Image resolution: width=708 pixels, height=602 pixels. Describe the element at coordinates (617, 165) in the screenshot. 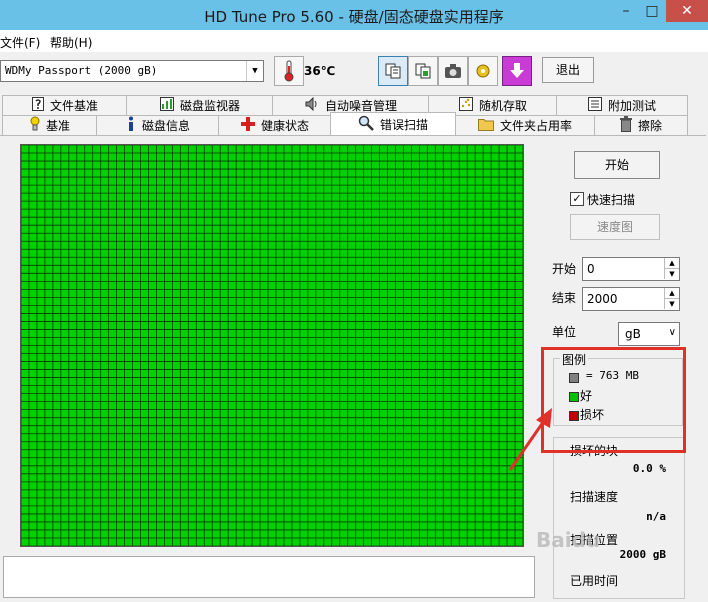

I see `start-scan-button: 开始` at that location.